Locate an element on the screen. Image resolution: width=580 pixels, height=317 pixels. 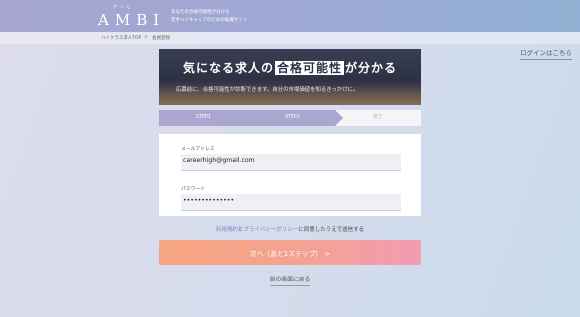
banner-title-before: 気になる求人の is located at coordinates (229, 68).